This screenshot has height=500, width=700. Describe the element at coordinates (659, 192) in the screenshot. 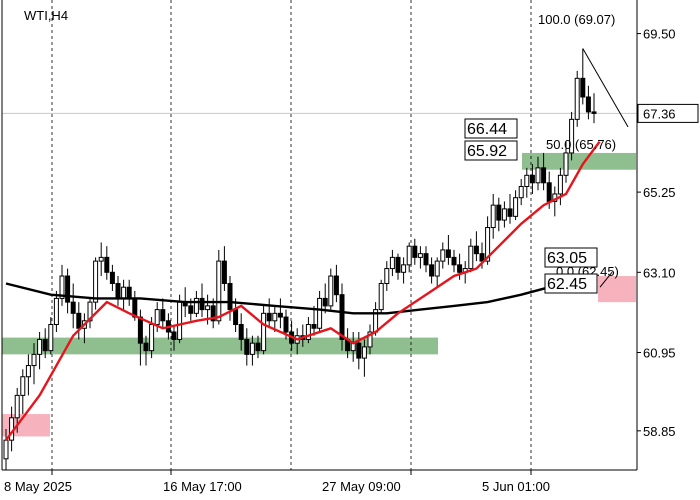

I see `y-tick-label: 65.25` at that location.